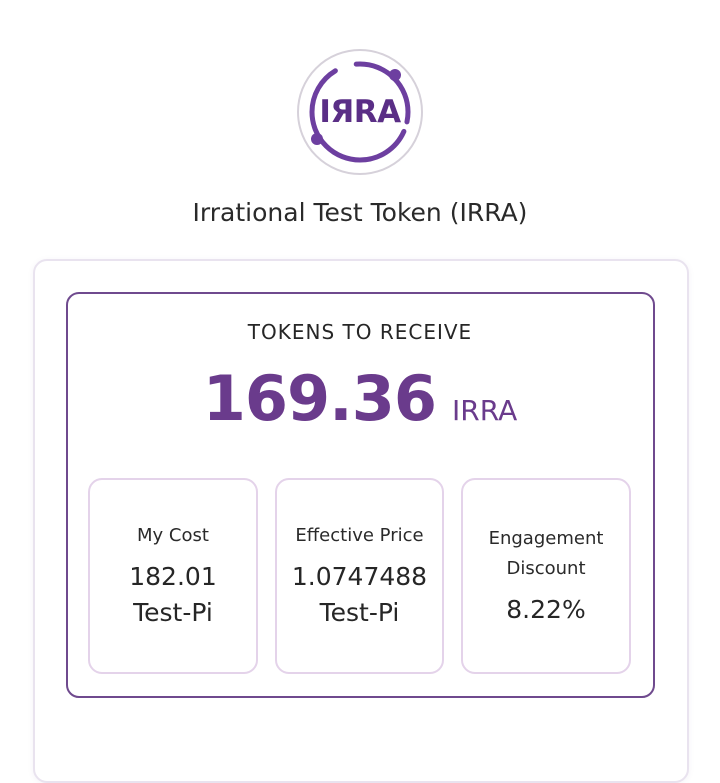 The image size is (720, 783). I want to click on token-title: Irrational Test Token (IRRA), so click(360, 212).